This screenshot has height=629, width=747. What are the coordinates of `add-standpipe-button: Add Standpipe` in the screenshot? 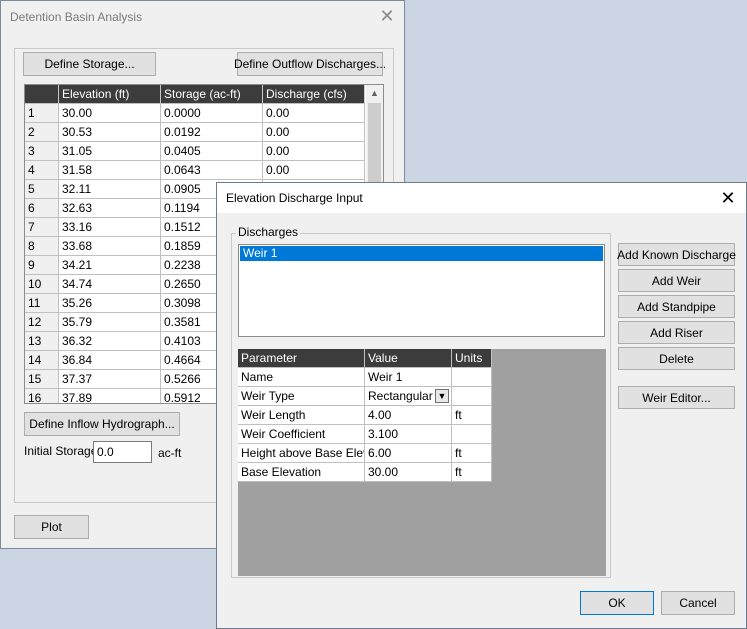 It's located at (676, 306).